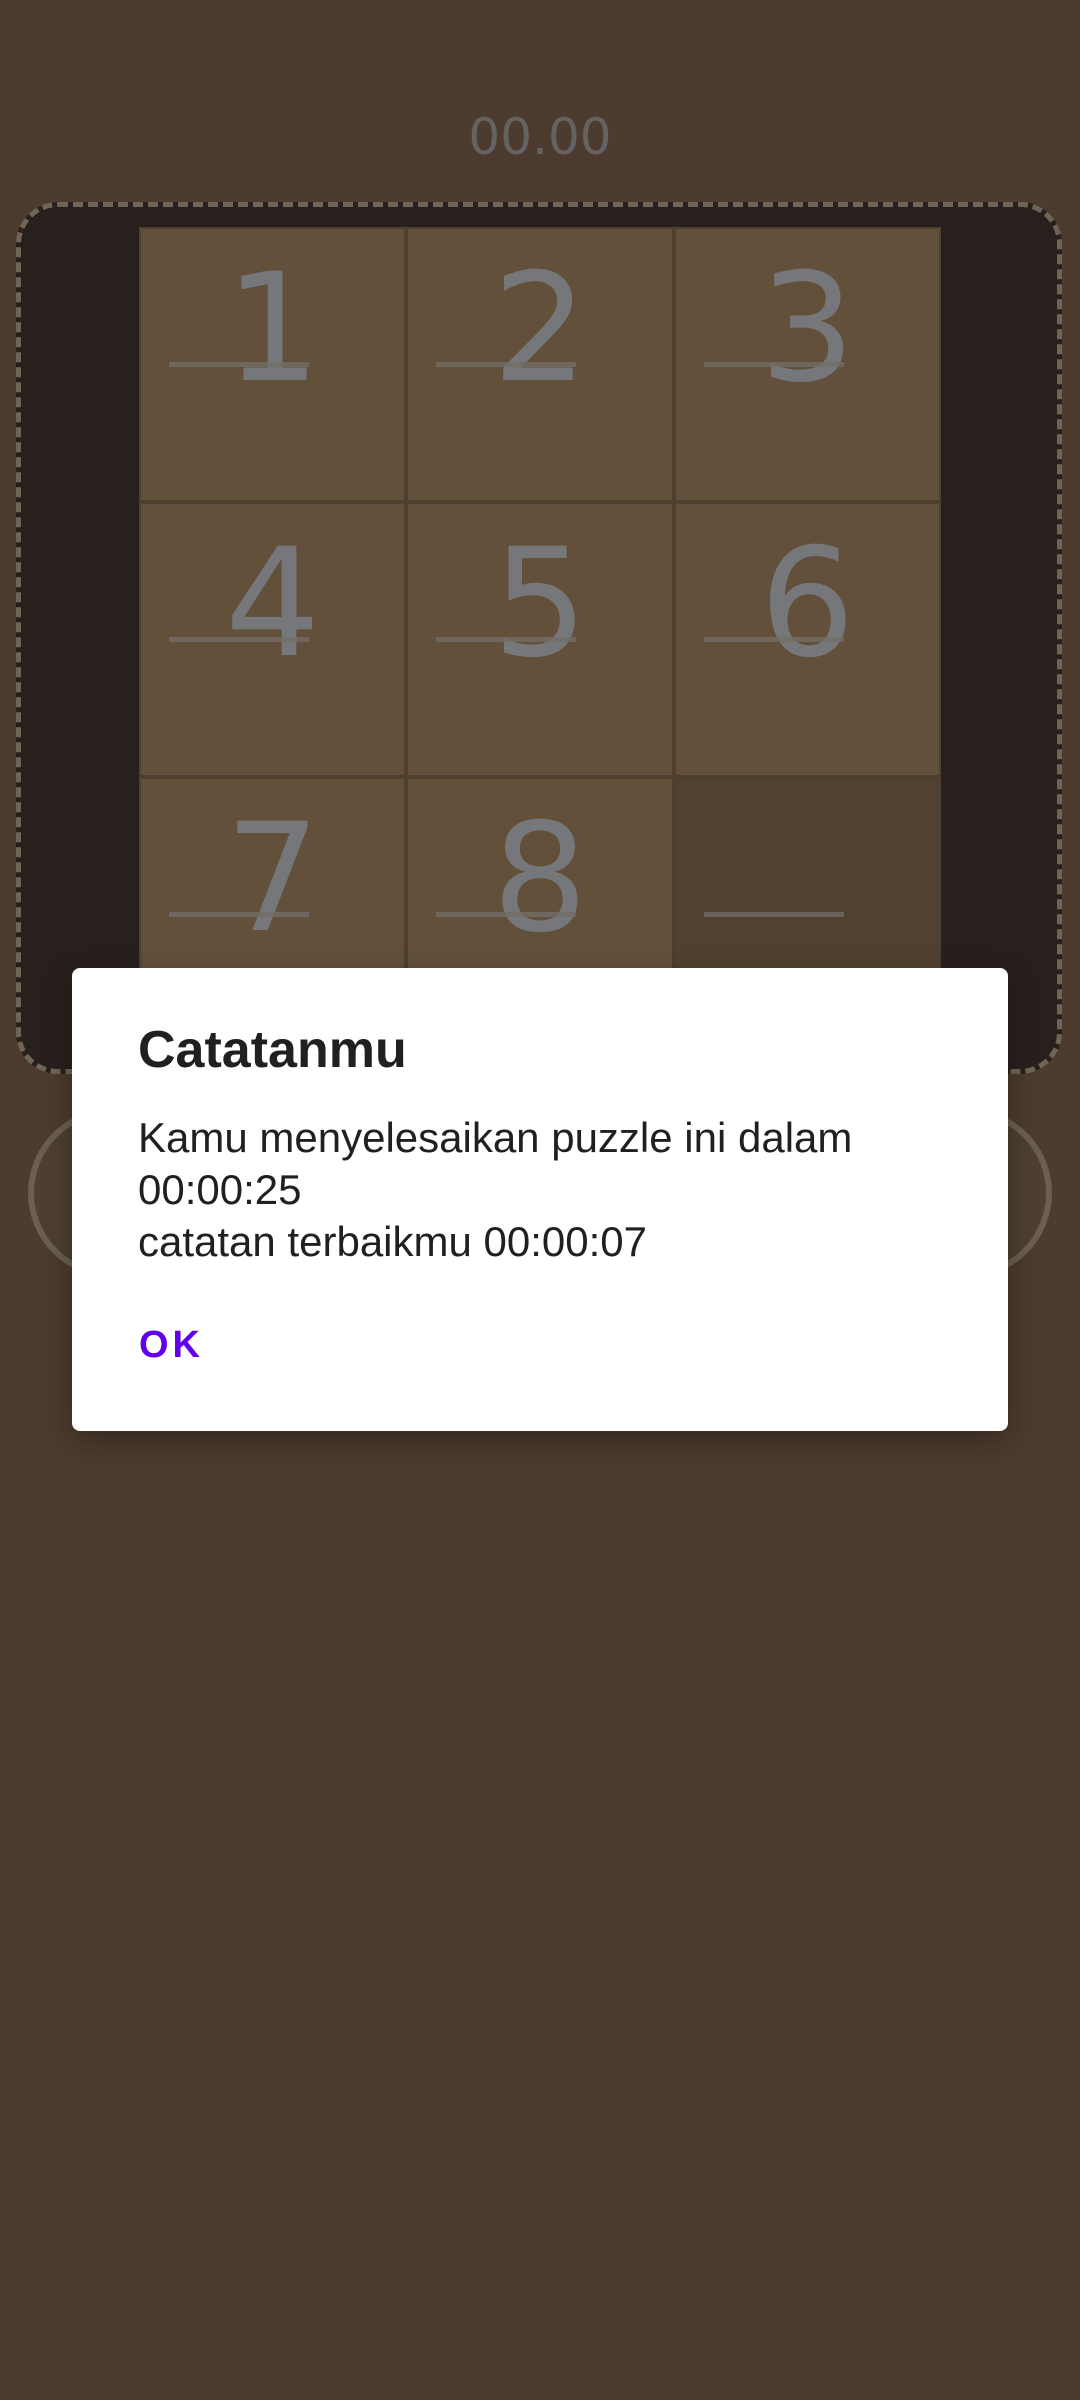  What do you see at coordinates (171, 1345) in the screenshot?
I see `ok-button: OK` at bounding box center [171, 1345].